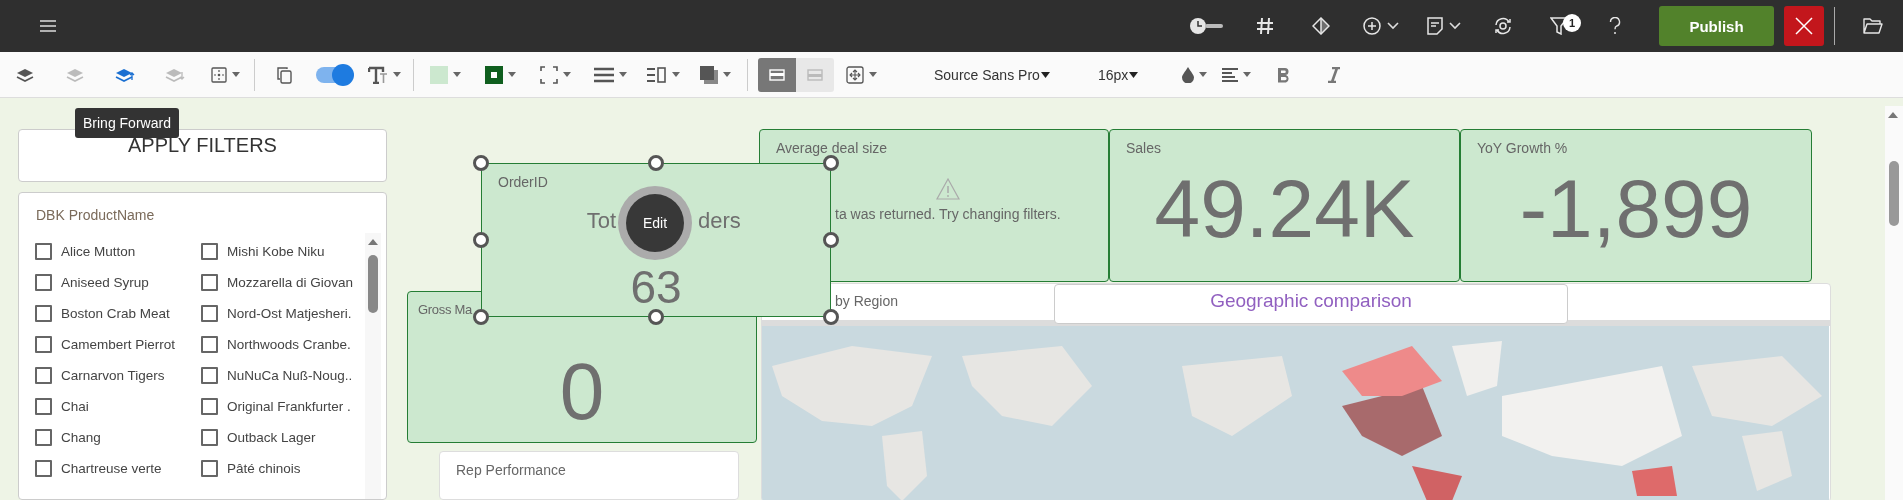 This screenshot has width=1903, height=500. I want to click on lines-icon, so click(604, 74).